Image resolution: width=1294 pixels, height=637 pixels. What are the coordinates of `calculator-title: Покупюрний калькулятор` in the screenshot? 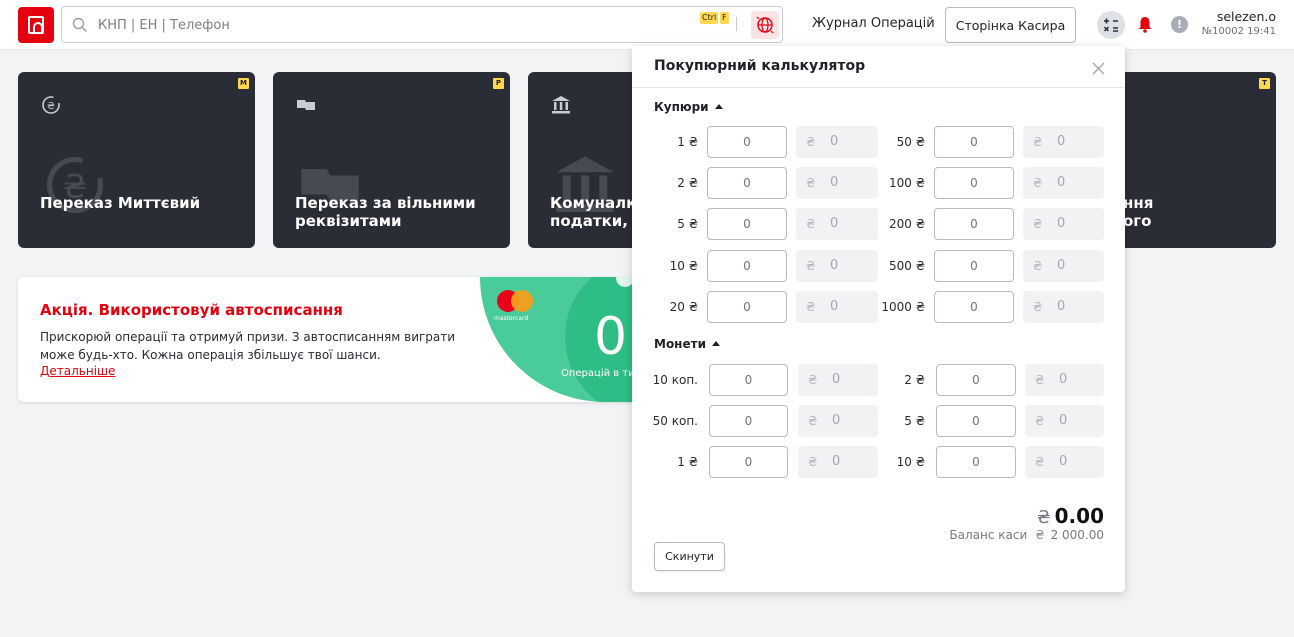 It's located at (760, 66).